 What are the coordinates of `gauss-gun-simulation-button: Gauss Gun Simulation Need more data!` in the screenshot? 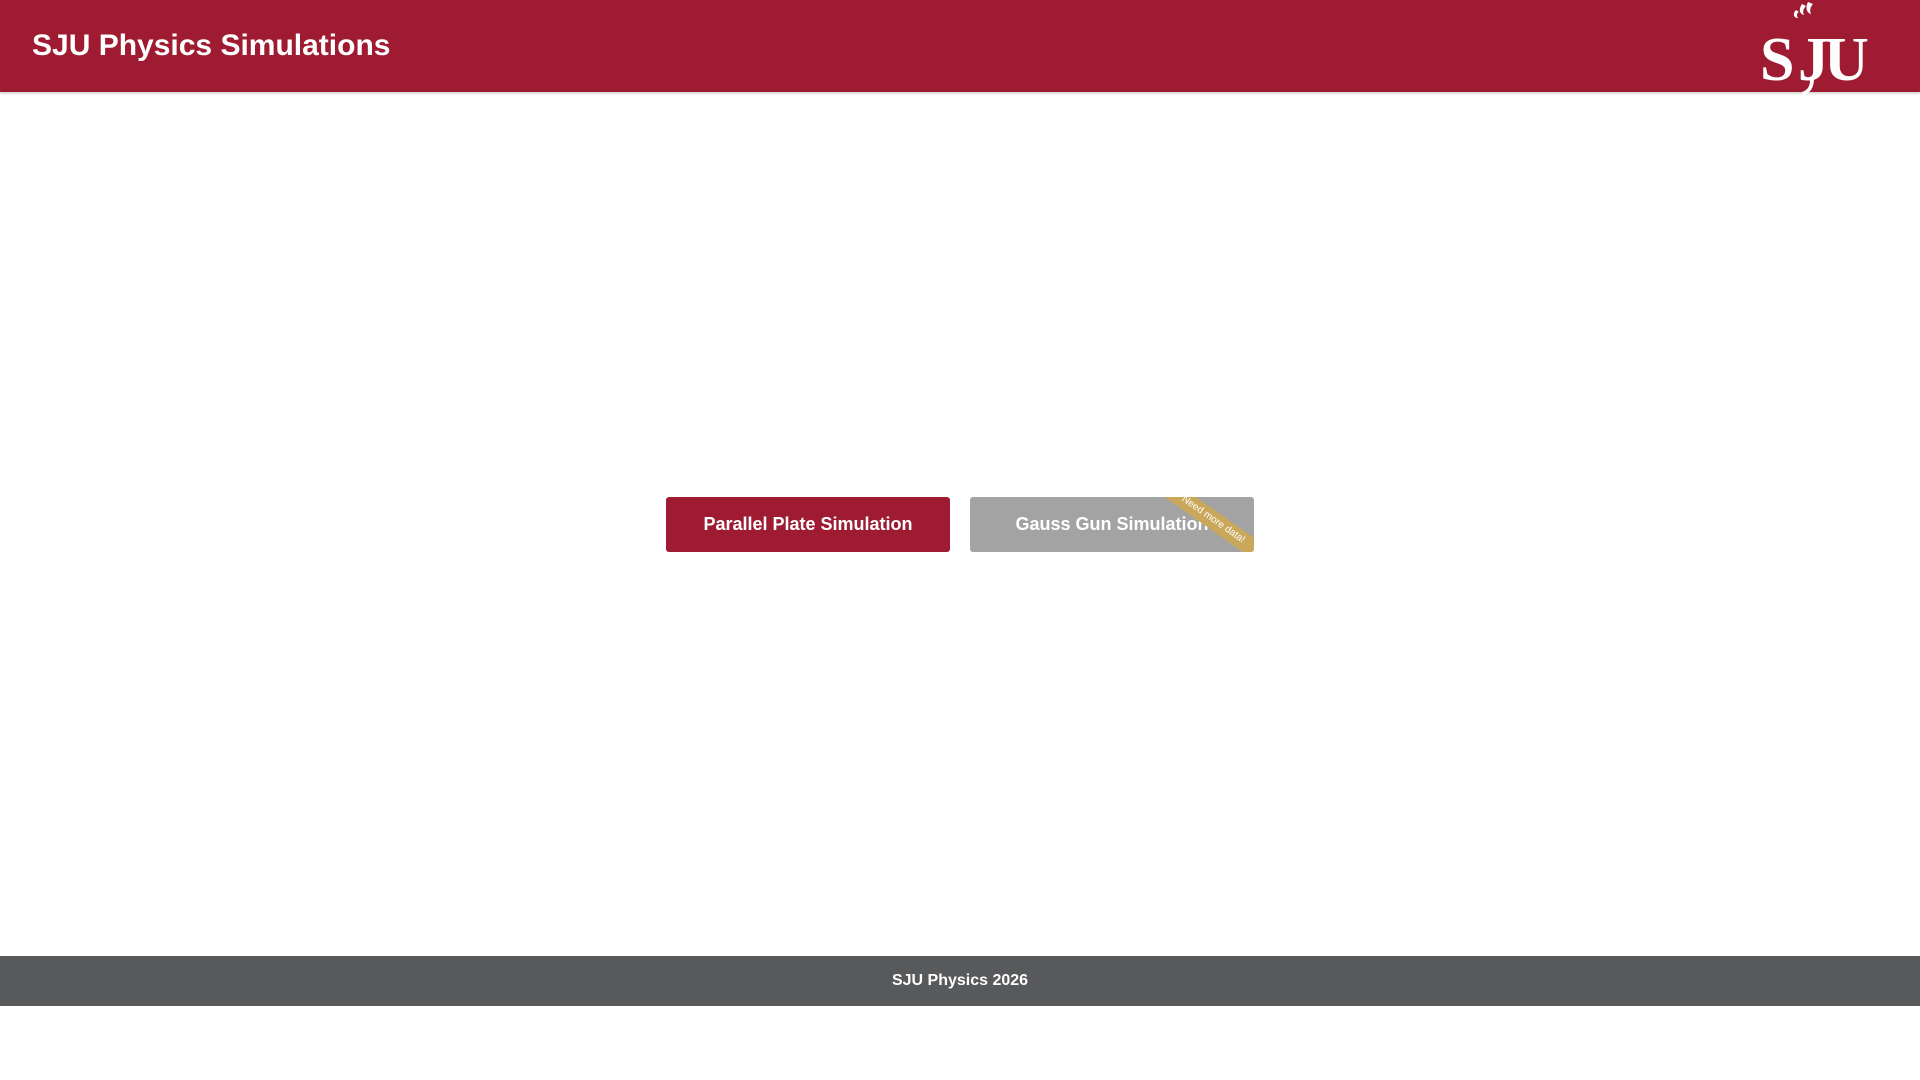 It's located at (1112, 524).